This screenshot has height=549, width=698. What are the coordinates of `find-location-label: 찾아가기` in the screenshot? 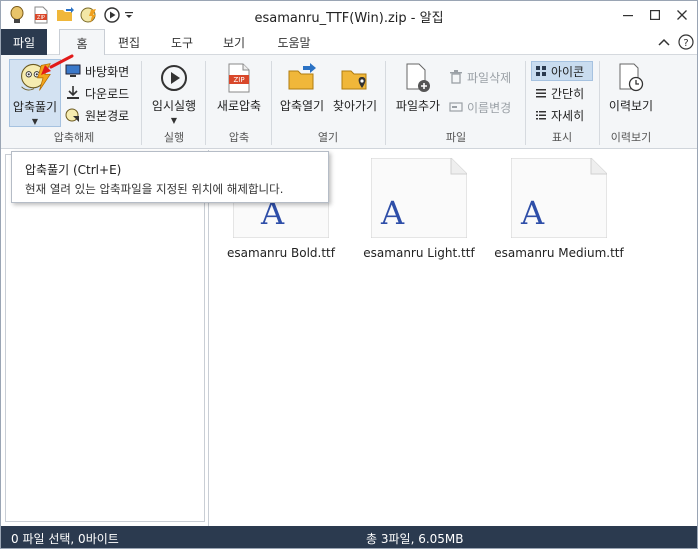 It's located at (355, 106).